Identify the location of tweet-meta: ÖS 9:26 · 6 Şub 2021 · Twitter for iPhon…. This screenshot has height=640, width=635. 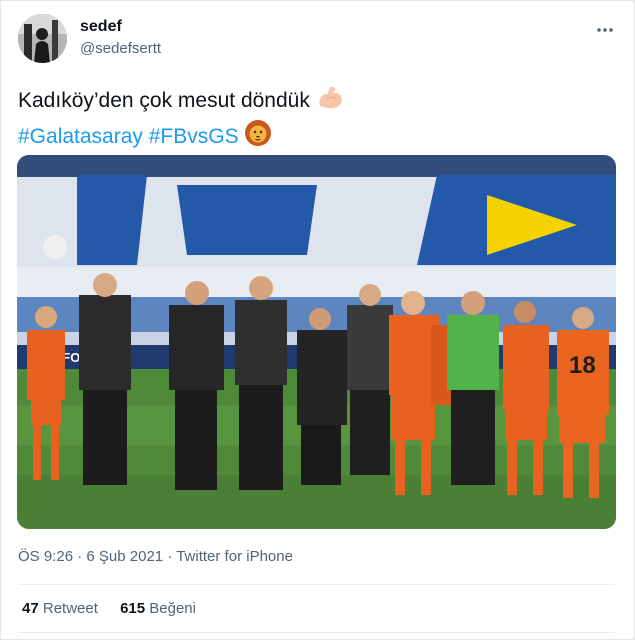
(155, 556).